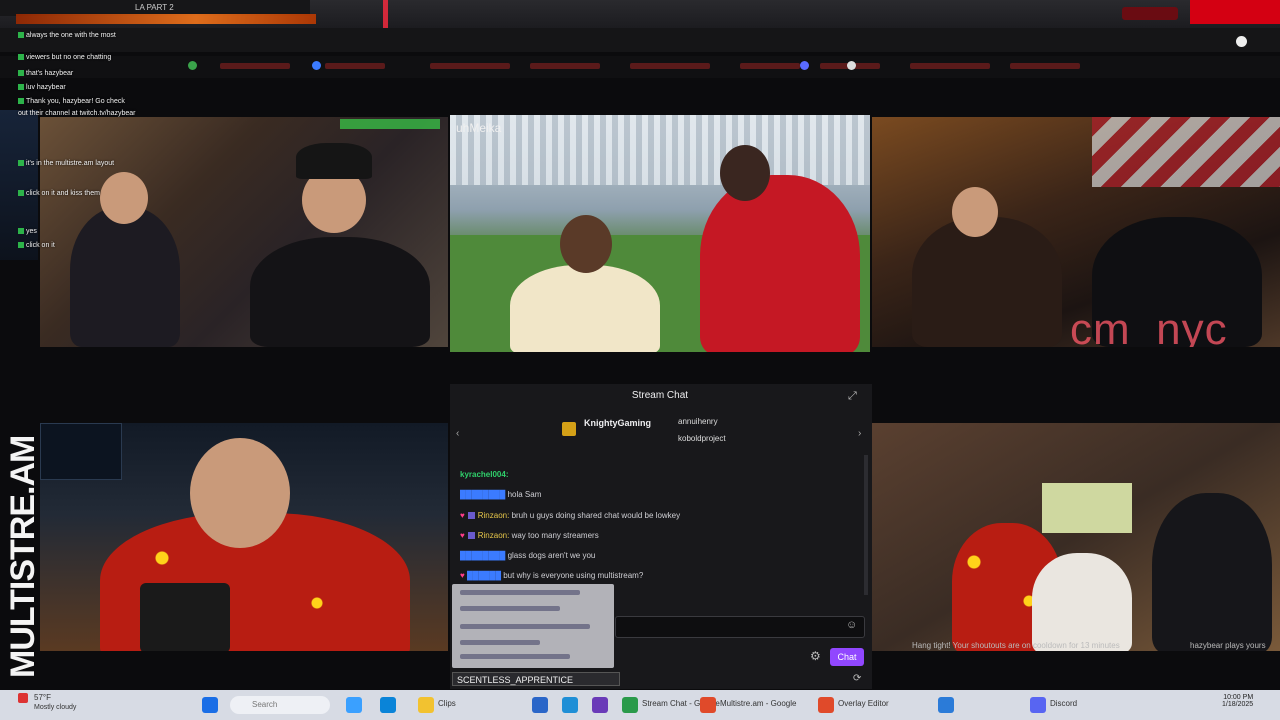  Describe the element at coordinates (1038, 705) in the screenshot. I see `discord-icon` at that location.